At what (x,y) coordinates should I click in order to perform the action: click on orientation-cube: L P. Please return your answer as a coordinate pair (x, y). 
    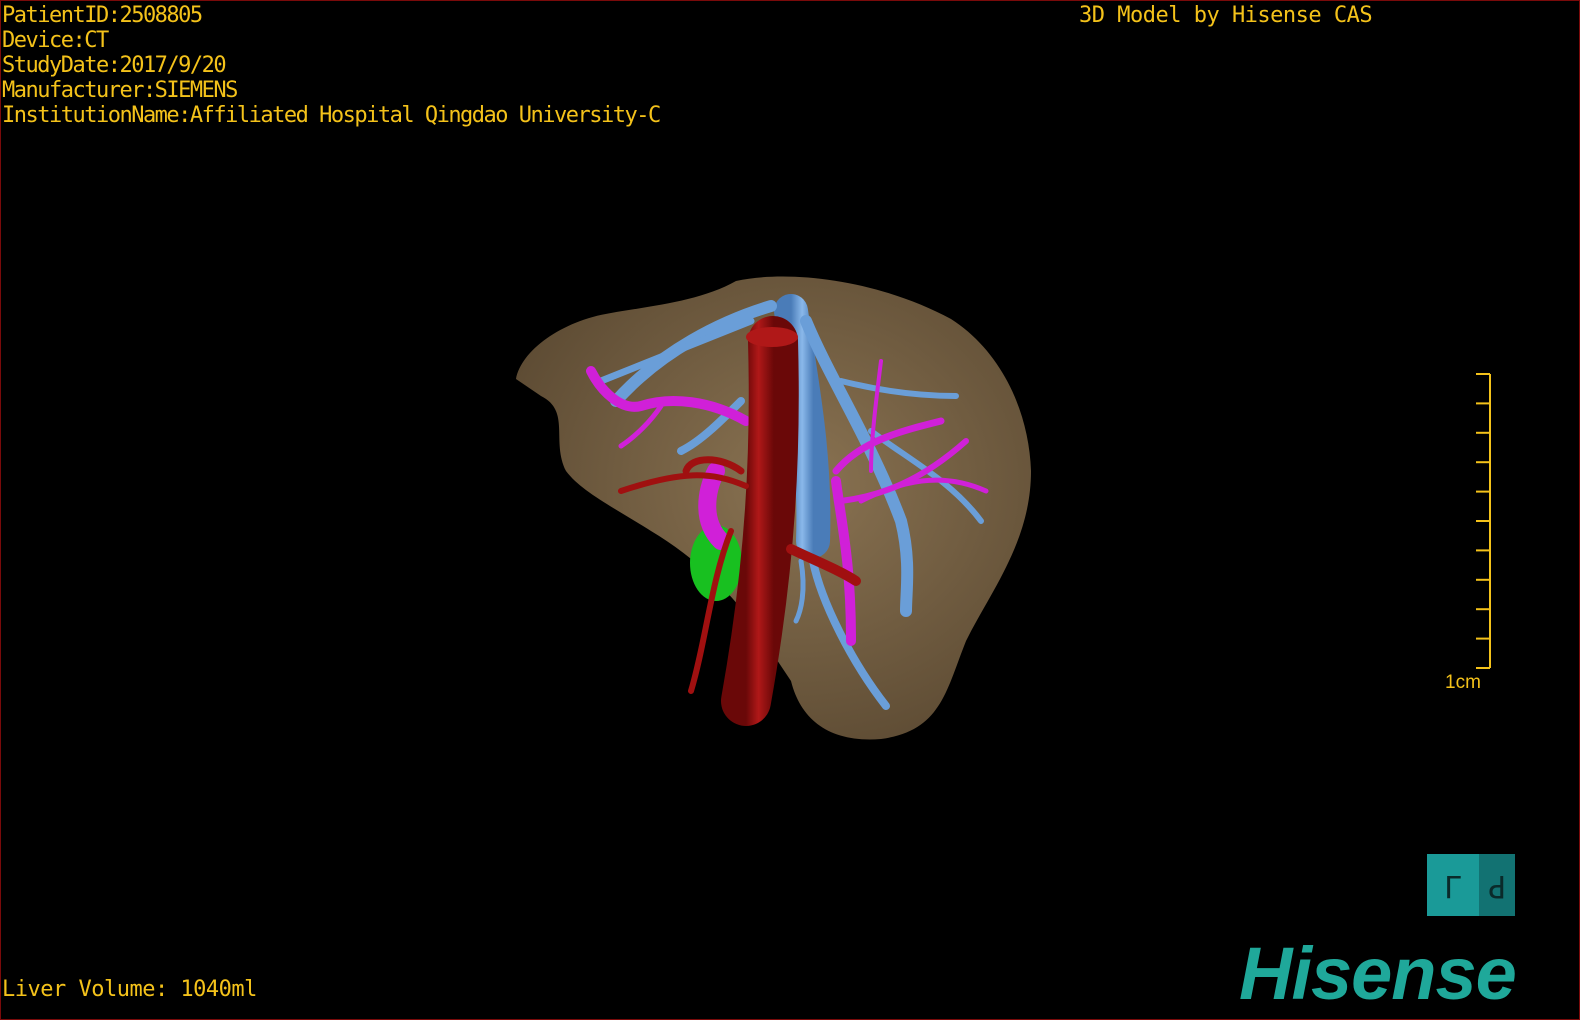
    Looking at the image, I should click on (1471, 885).